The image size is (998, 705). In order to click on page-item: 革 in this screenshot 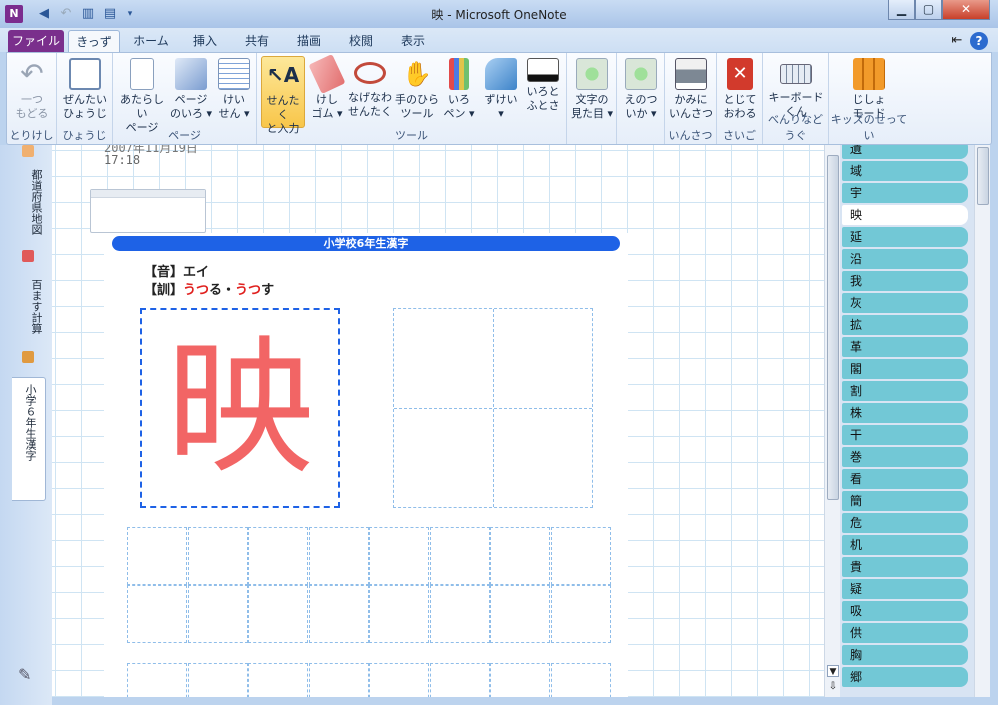, I will do `click(905, 347)`.